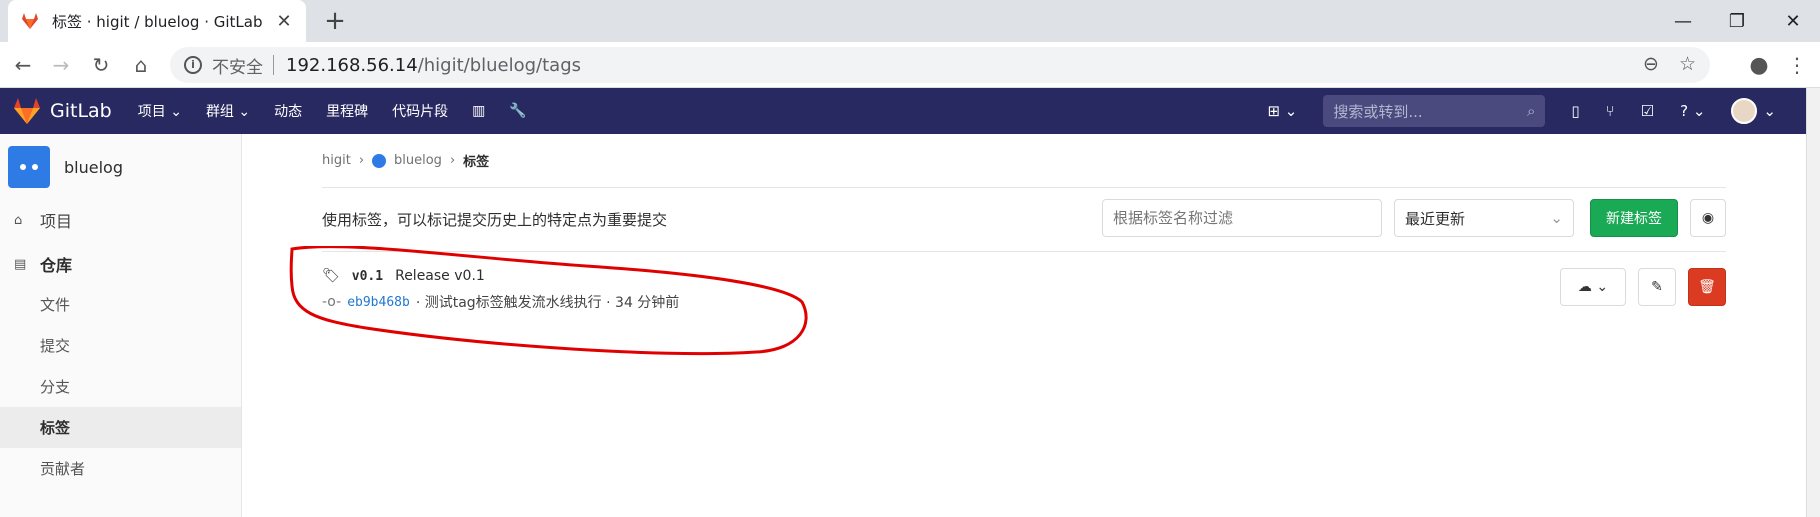 This screenshot has height=517, width=1820. Describe the element at coordinates (1024, 302) in the screenshot. I see `tag-commit-line: -o- eb9b468b · 测试tag标签触发流水线执行 · 34 分钟前` at that location.